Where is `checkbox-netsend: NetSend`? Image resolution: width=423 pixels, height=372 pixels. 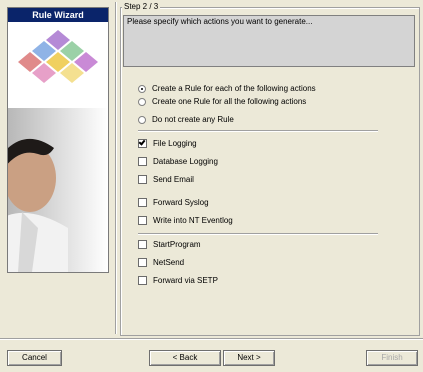
checkbox-netsend: NetSend is located at coordinates (161, 262).